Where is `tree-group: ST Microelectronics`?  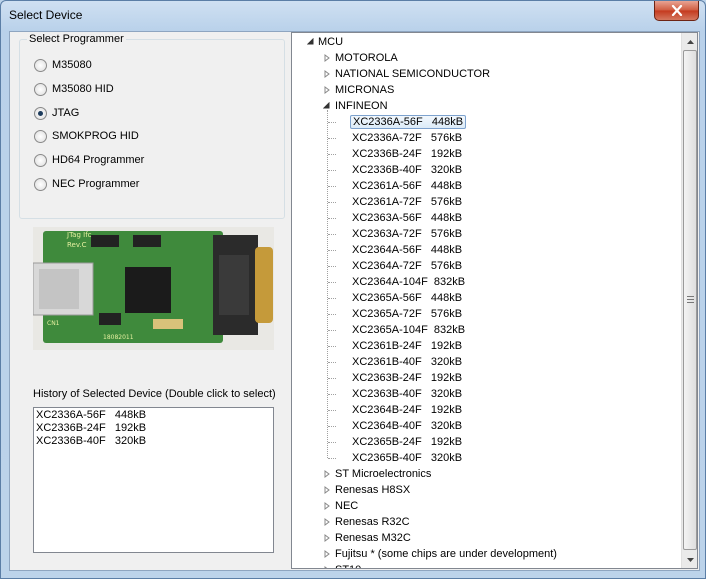
tree-group: ST Microelectronics is located at coordinates (383, 474).